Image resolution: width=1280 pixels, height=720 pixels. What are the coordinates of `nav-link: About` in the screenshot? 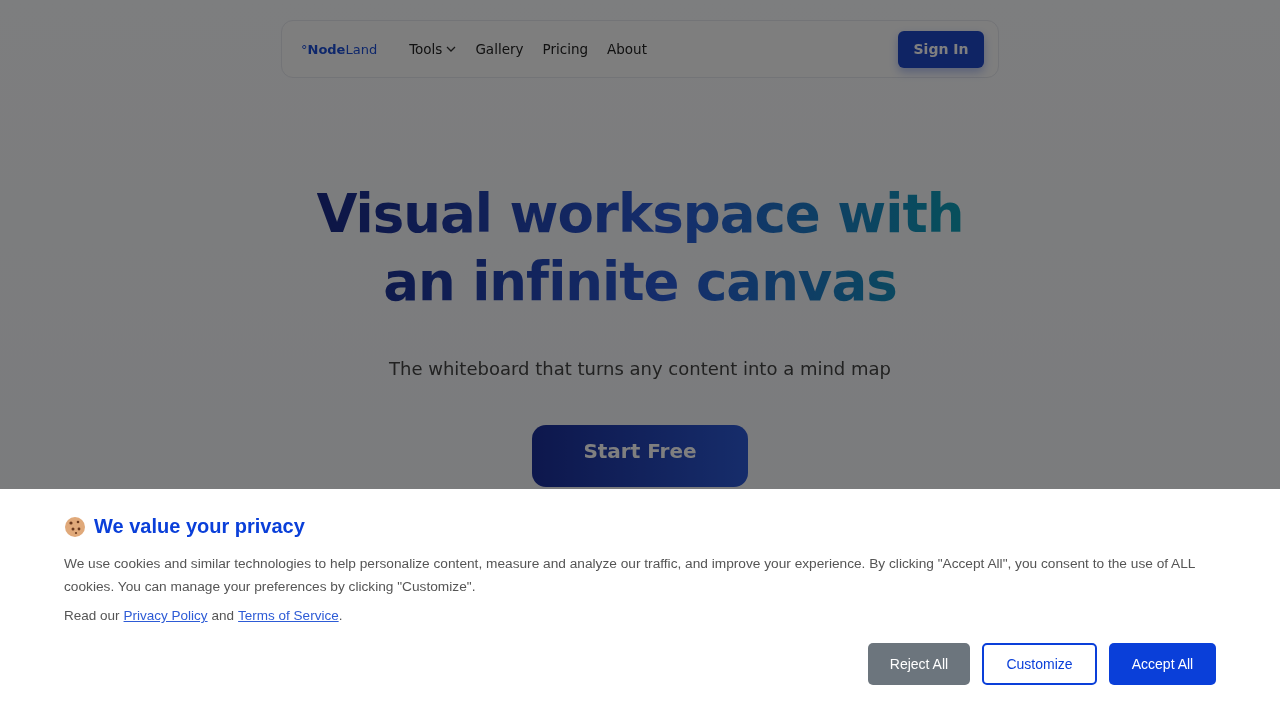 It's located at (627, 49).